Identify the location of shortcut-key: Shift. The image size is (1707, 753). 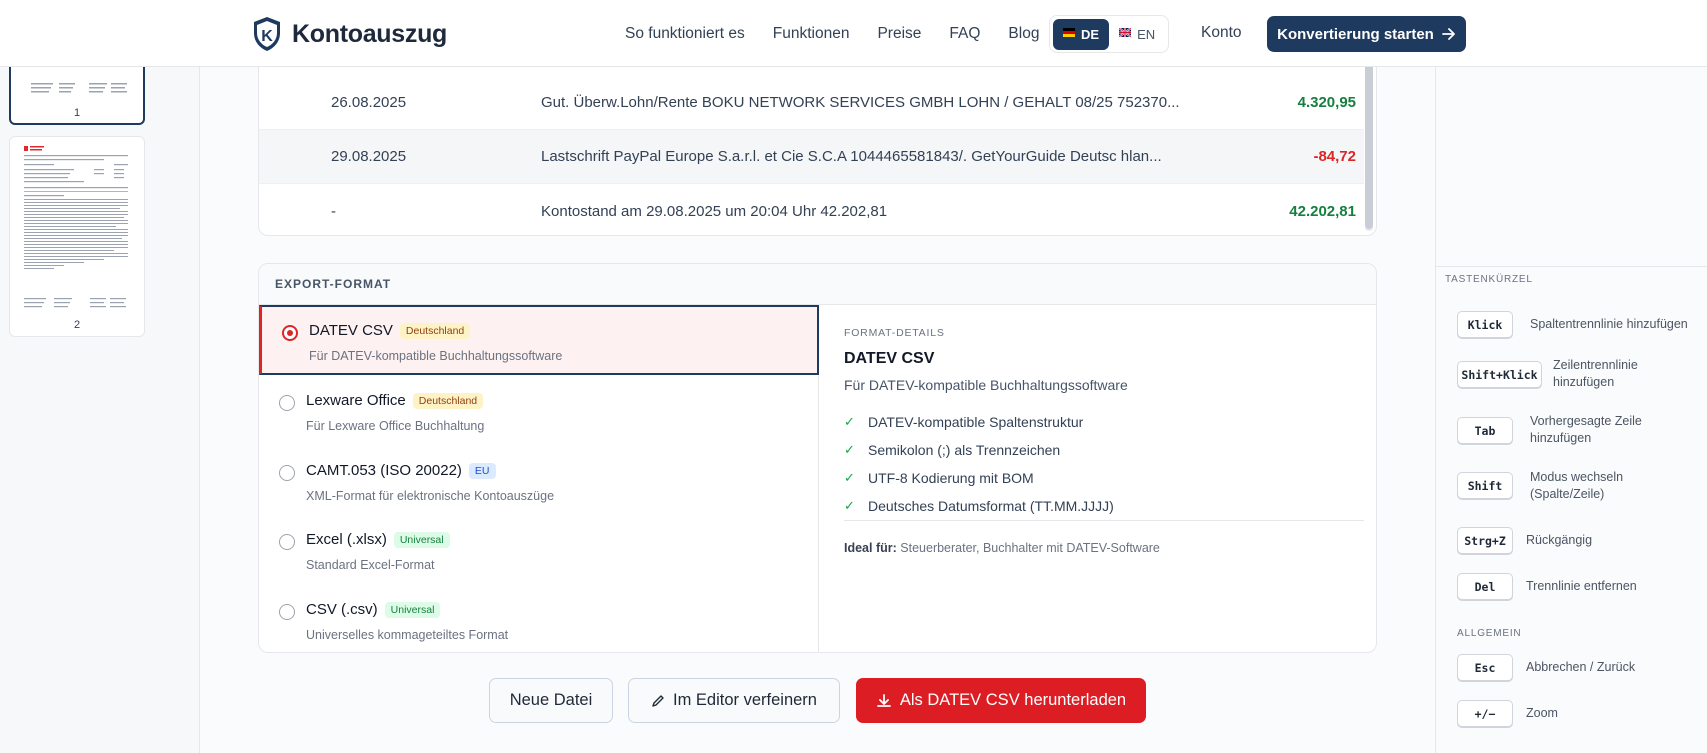
(1485, 485).